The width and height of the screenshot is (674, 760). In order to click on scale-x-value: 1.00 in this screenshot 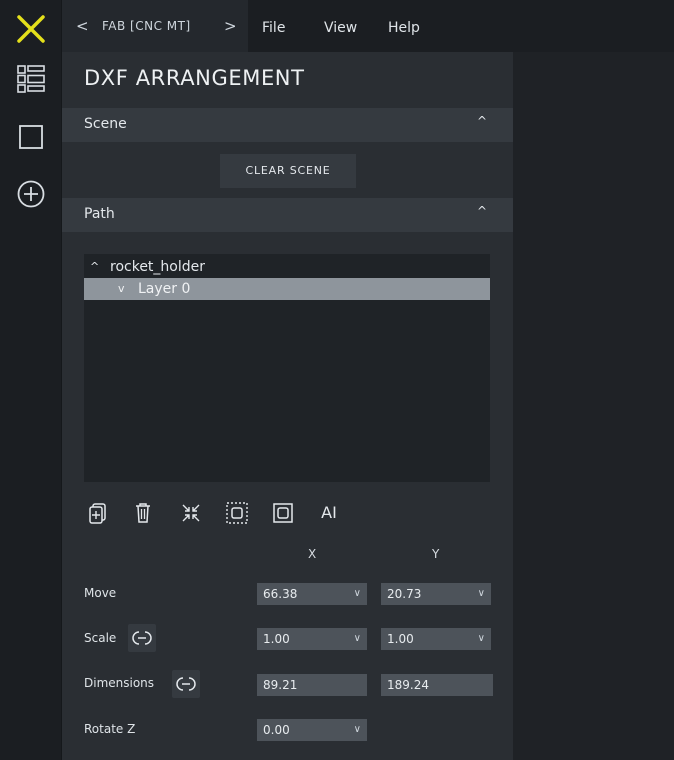, I will do `click(276, 639)`.